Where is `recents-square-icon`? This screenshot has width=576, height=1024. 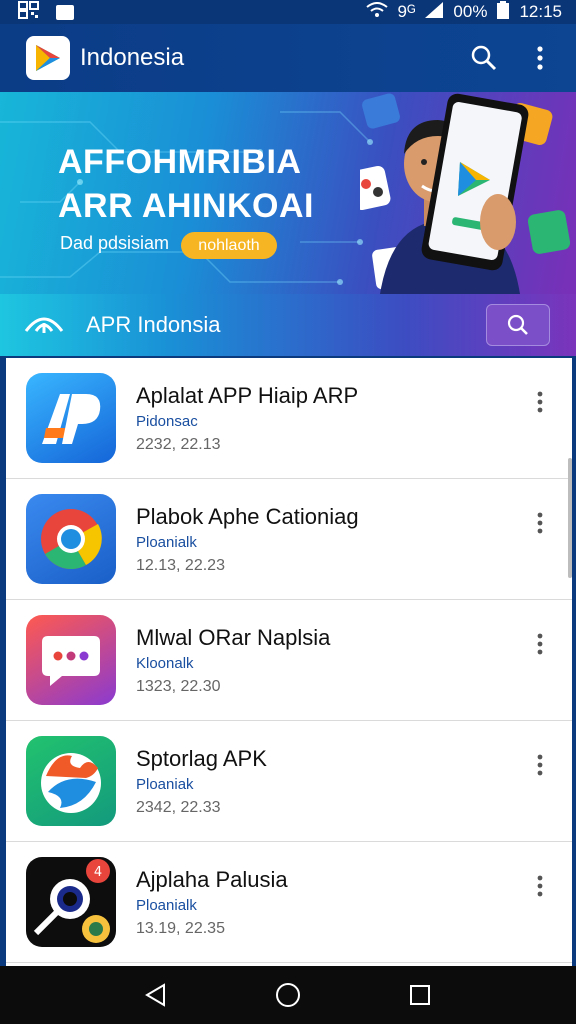
recents-square-icon is located at coordinates (420, 995).